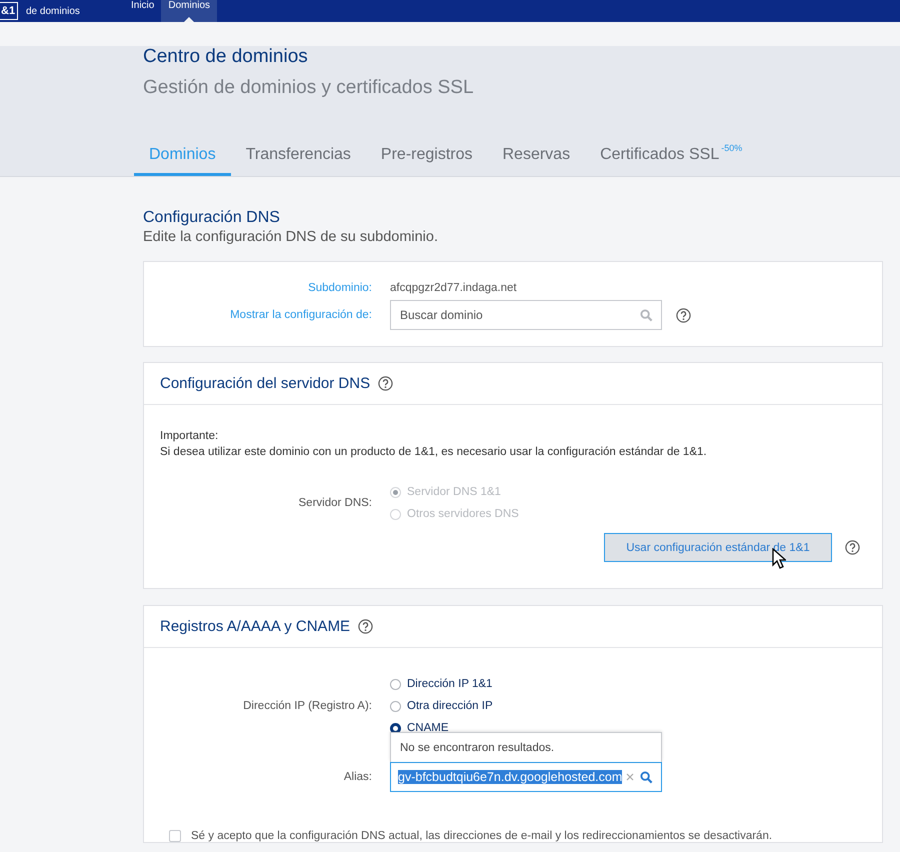  I want to click on notice-title: Importante:, so click(190, 436).